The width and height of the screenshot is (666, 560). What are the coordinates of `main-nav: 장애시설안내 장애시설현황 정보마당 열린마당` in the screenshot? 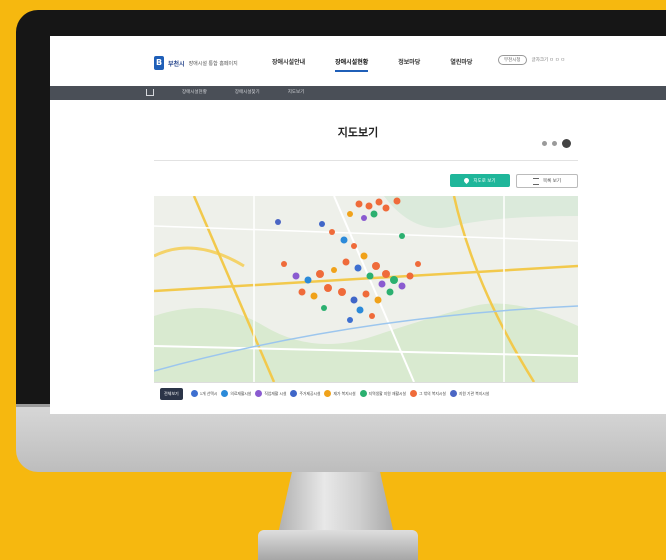 It's located at (372, 64).